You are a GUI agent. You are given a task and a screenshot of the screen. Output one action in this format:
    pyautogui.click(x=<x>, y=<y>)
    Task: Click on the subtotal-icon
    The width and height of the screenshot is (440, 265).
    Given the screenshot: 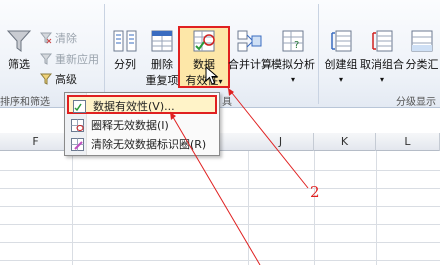 What is the action you would take?
    pyautogui.click(x=422, y=41)
    